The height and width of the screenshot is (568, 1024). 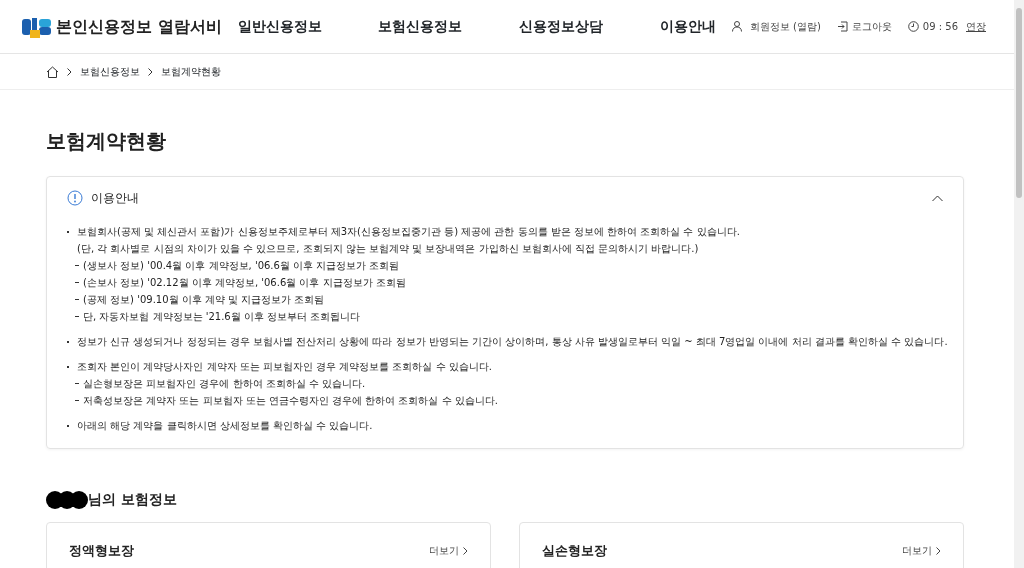 What do you see at coordinates (279, 26) in the screenshot?
I see `nav-link: 일반신용정보` at bounding box center [279, 26].